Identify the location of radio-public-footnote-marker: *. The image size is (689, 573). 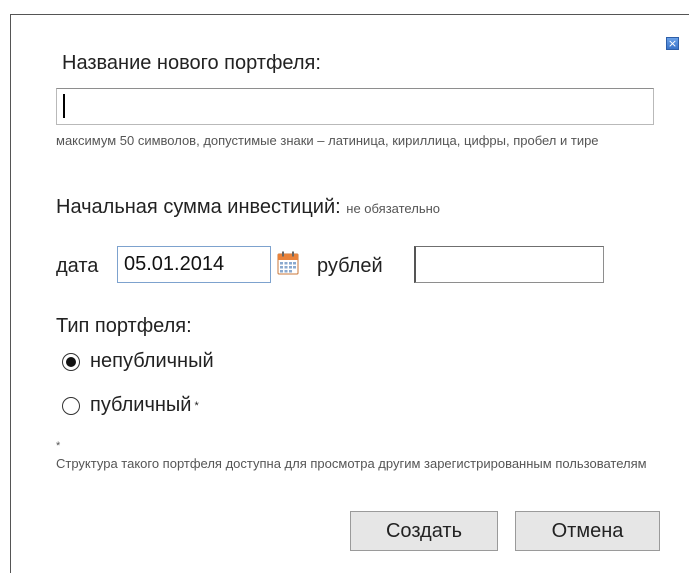
(196, 405).